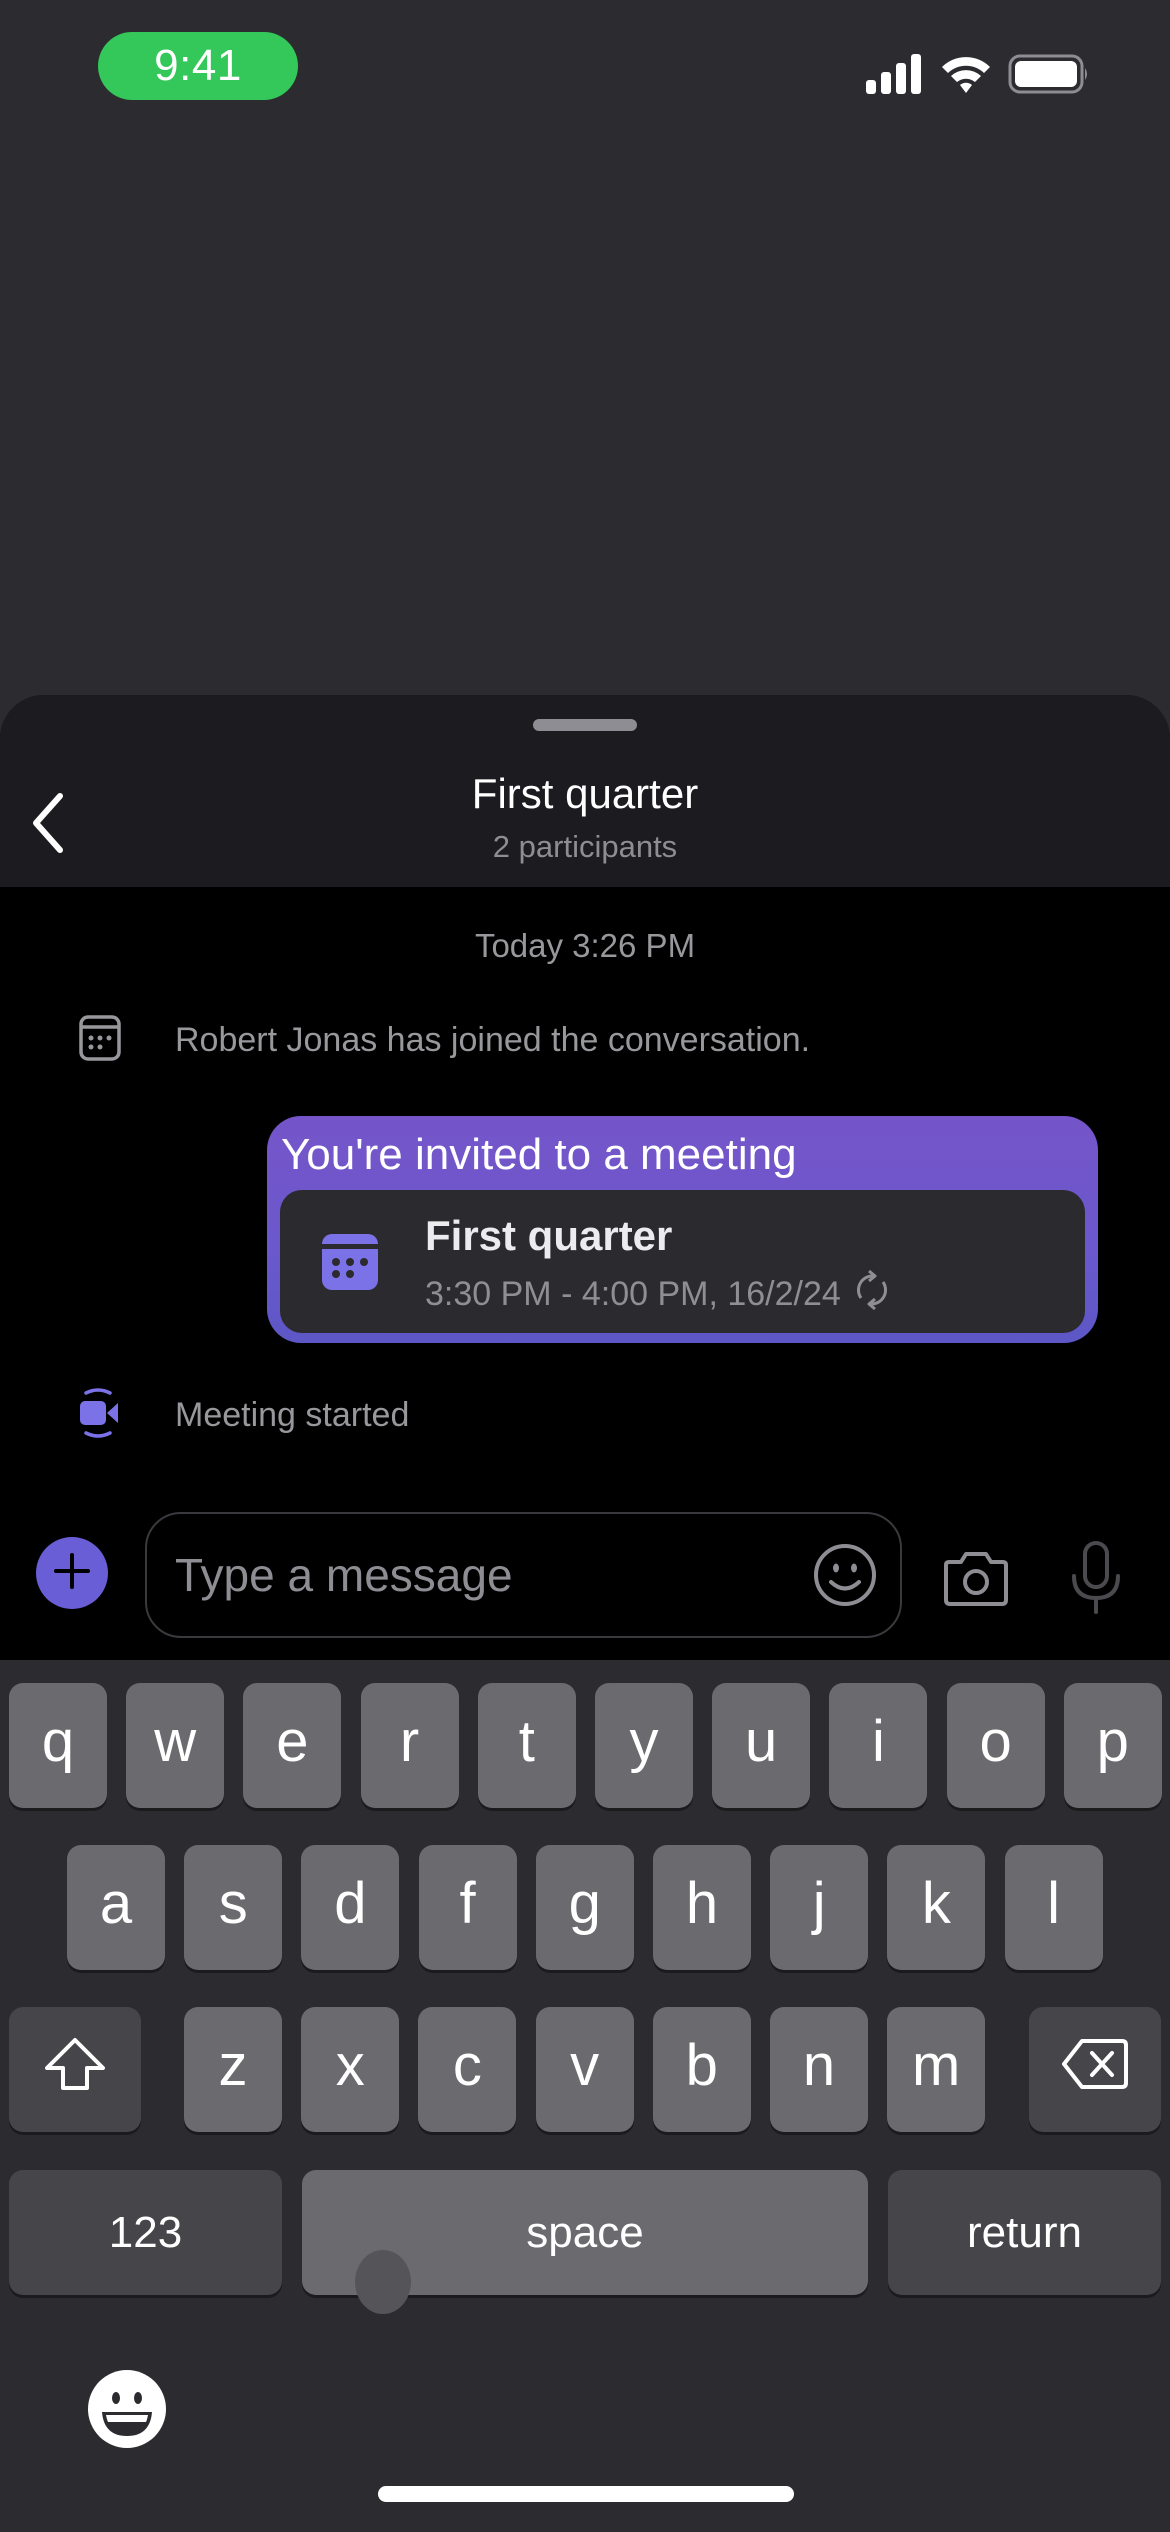 Image resolution: width=1170 pixels, height=2532 pixels. I want to click on key-c: c, so click(467, 2069).